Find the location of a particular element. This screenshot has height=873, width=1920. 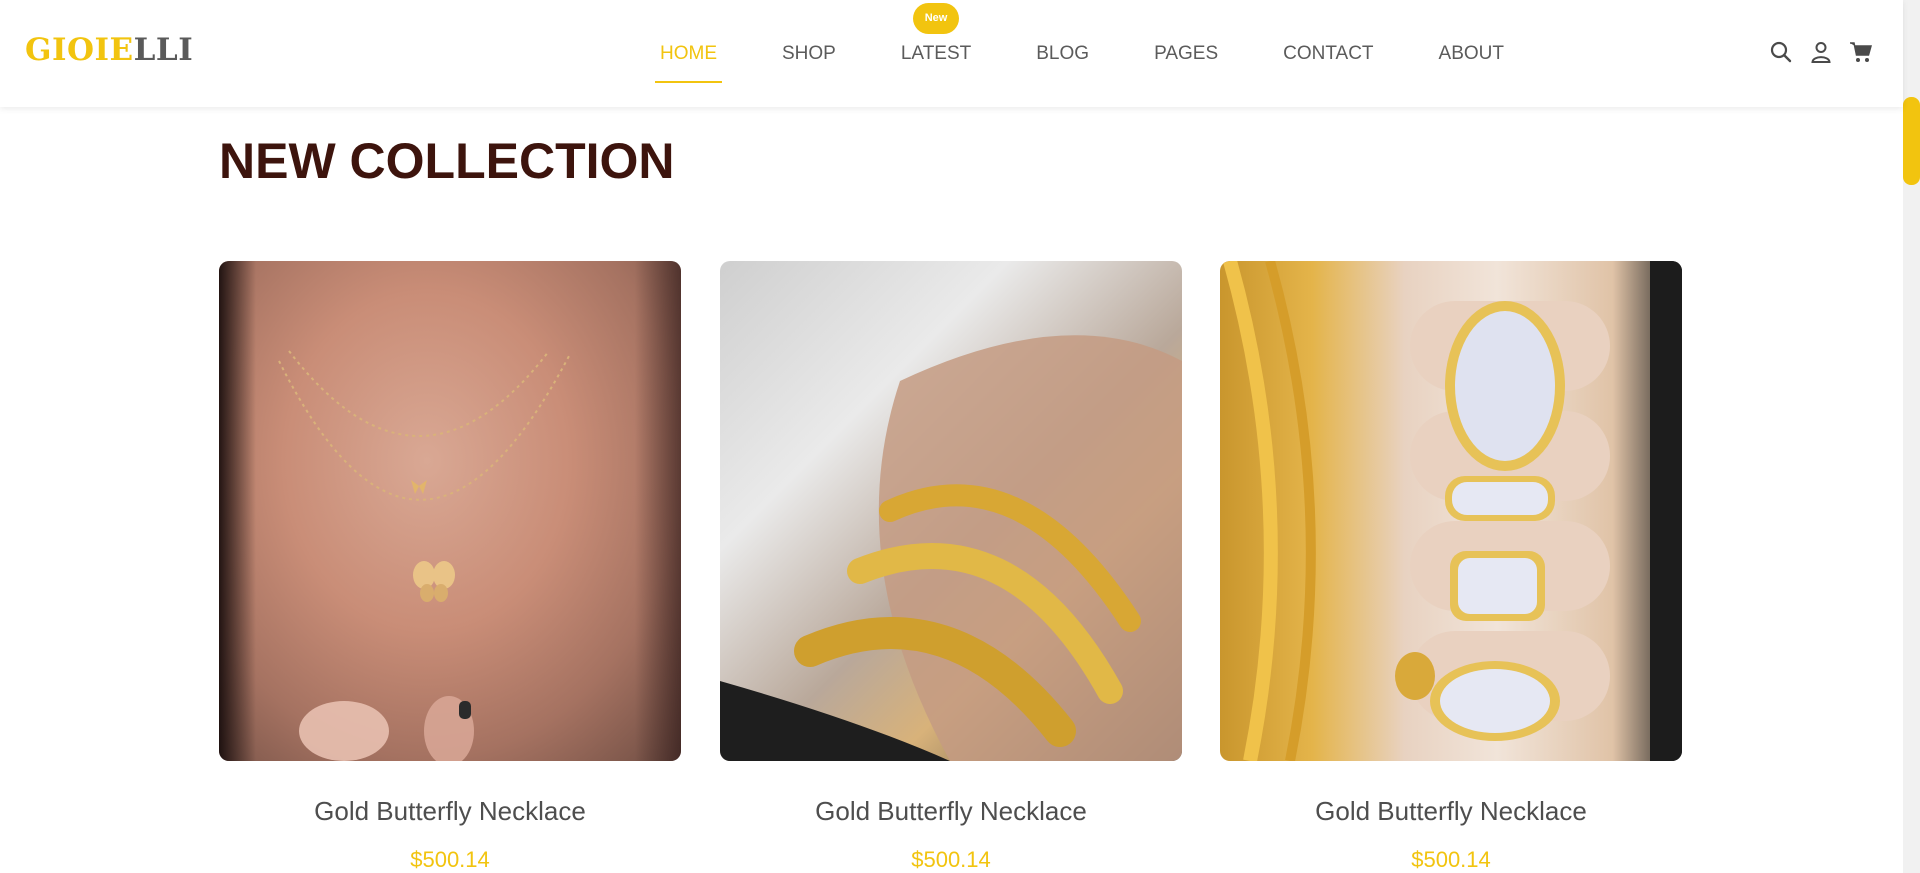

new-badge: New is located at coordinates (936, 18).